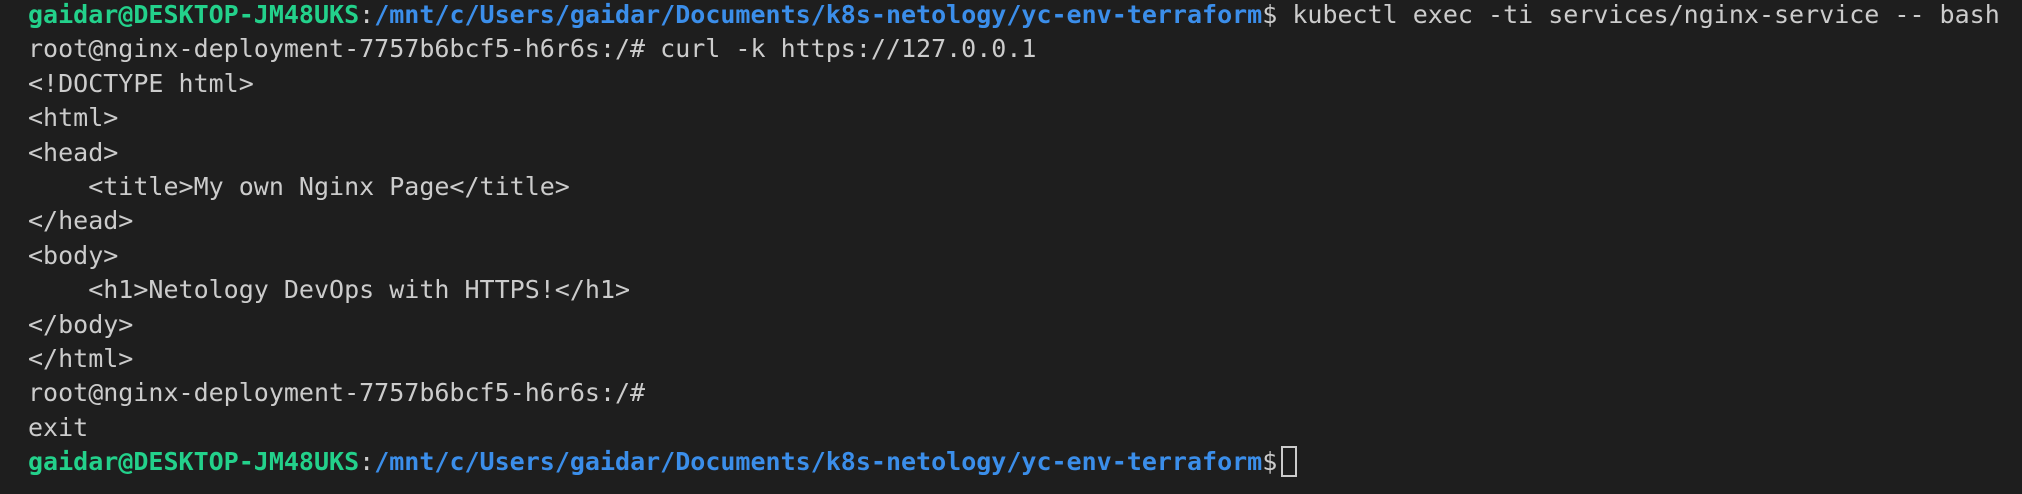 The height and width of the screenshot is (494, 2022). Describe the element at coordinates (299, 186) in the screenshot. I see `terminal-line: <title>My own Nginx Page</title>` at that location.